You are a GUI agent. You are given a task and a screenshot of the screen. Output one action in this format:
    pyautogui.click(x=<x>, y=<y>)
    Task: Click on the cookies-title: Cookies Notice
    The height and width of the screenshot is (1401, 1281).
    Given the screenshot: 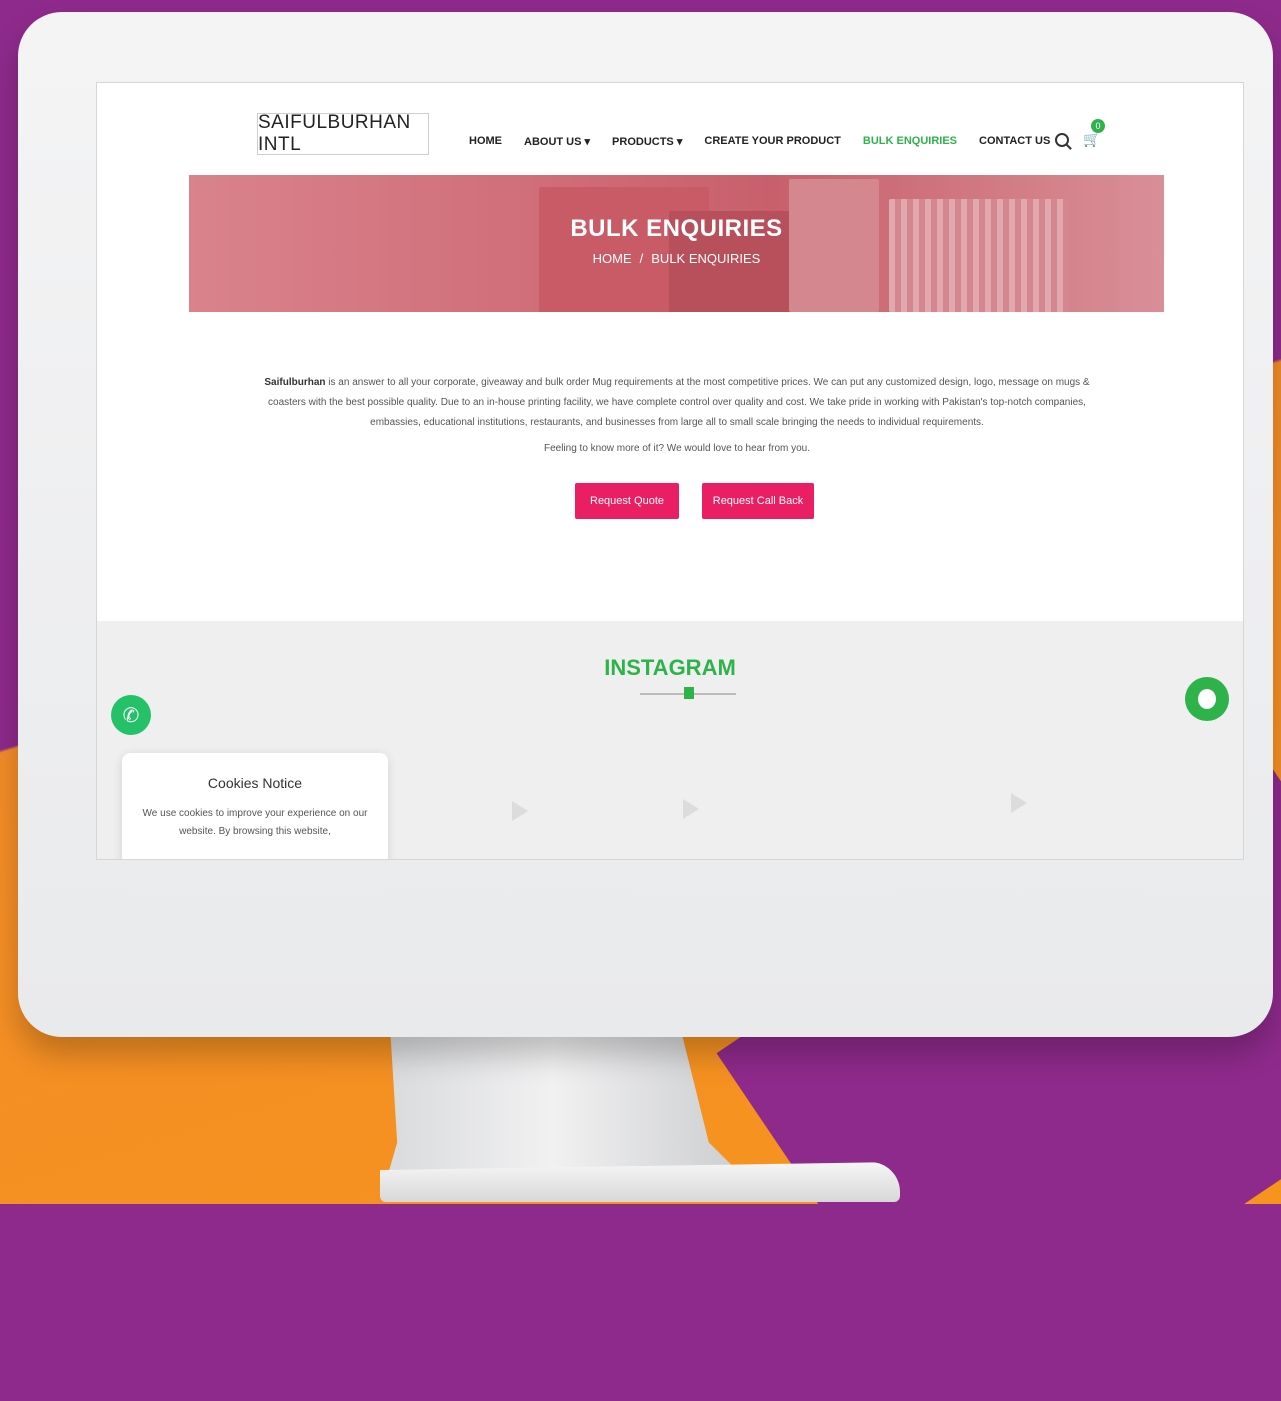 What is the action you would take?
    pyautogui.click(x=255, y=783)
    